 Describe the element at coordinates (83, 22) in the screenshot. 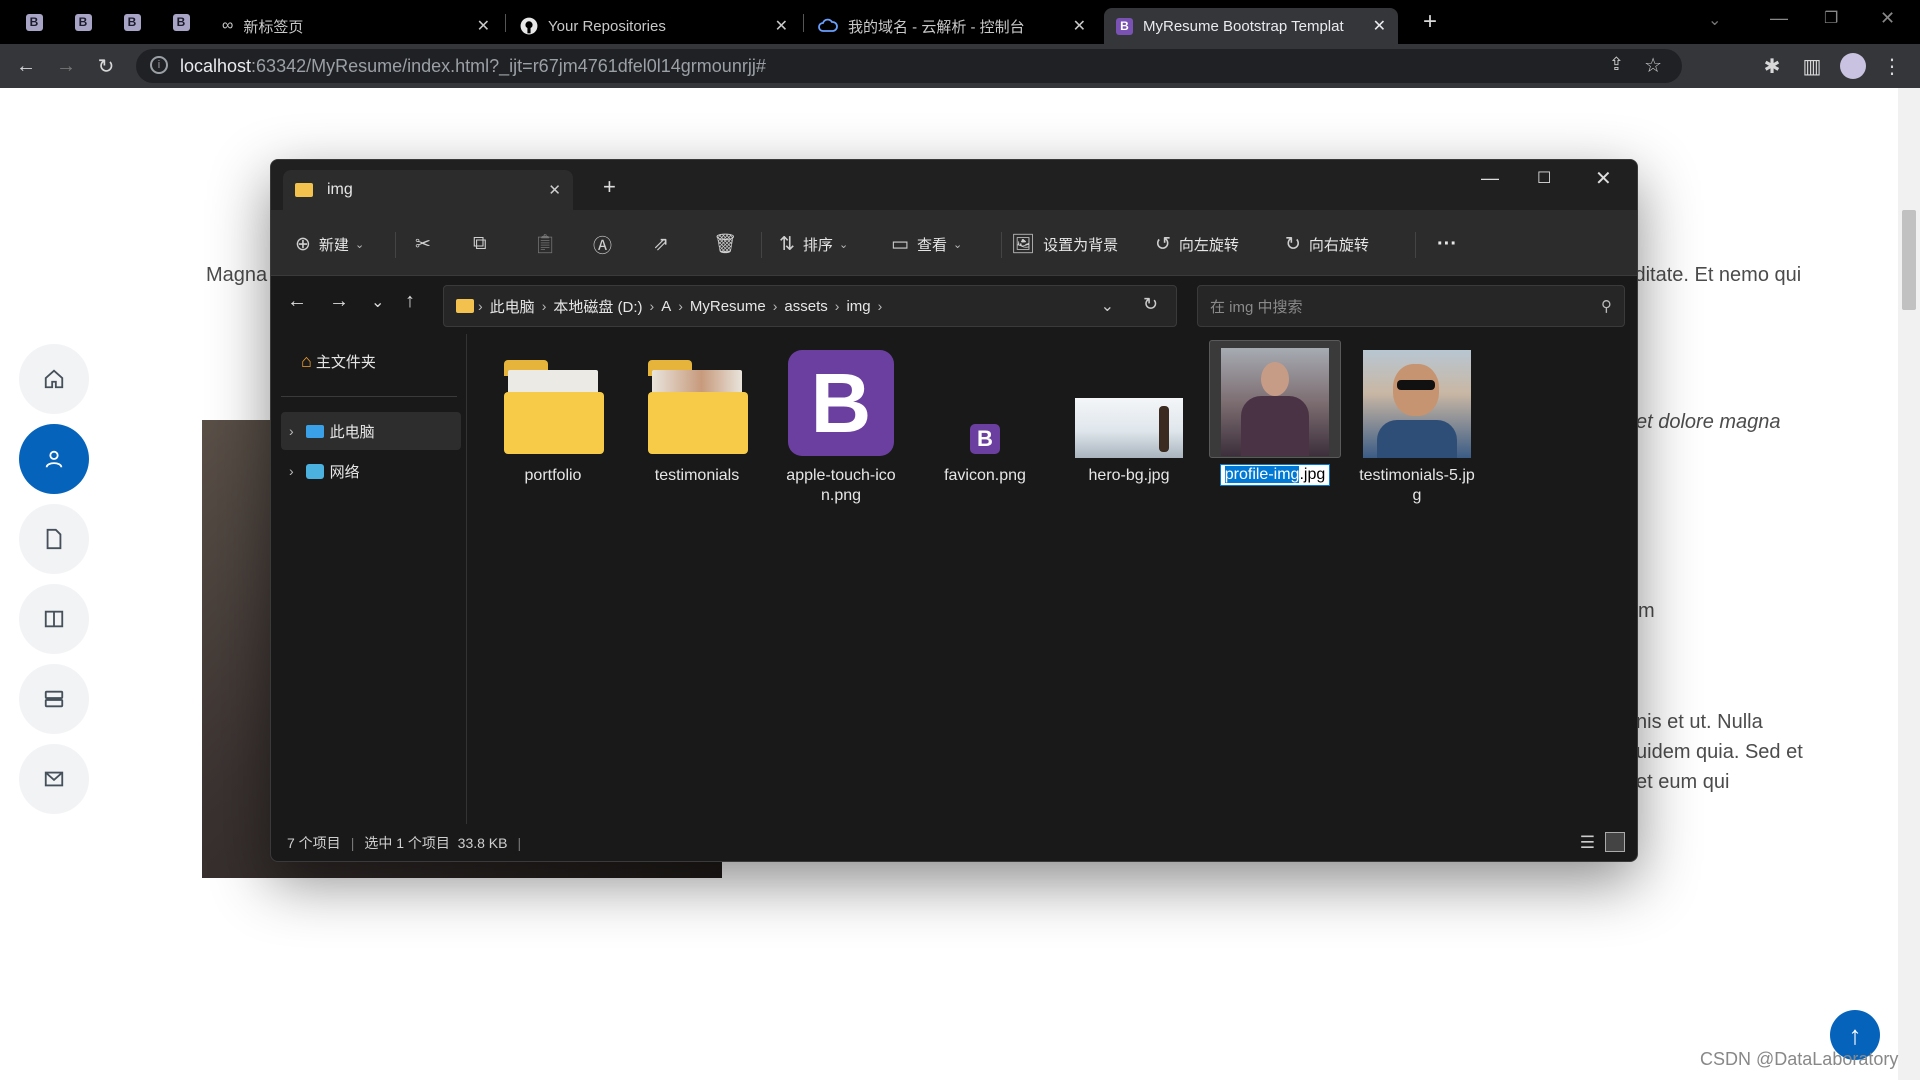

I see `pinned-tab-2: B` at that location.